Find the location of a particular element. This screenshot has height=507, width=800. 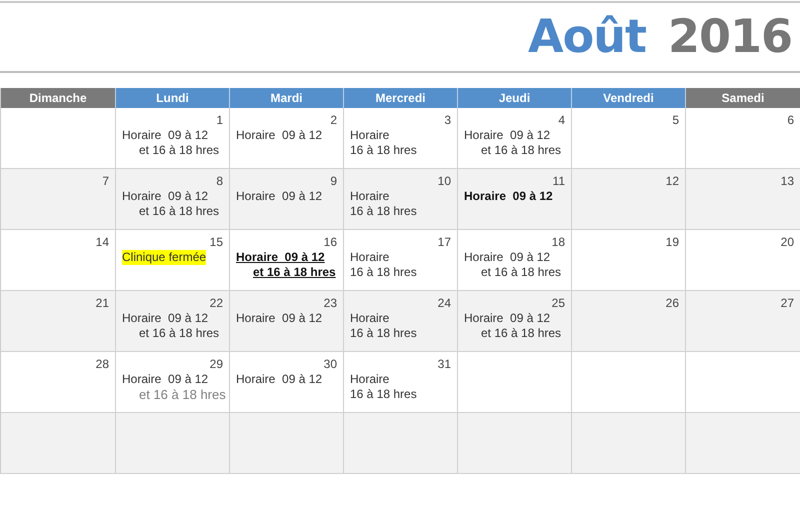

day-number: 7 is located at coordinates (105, 181).